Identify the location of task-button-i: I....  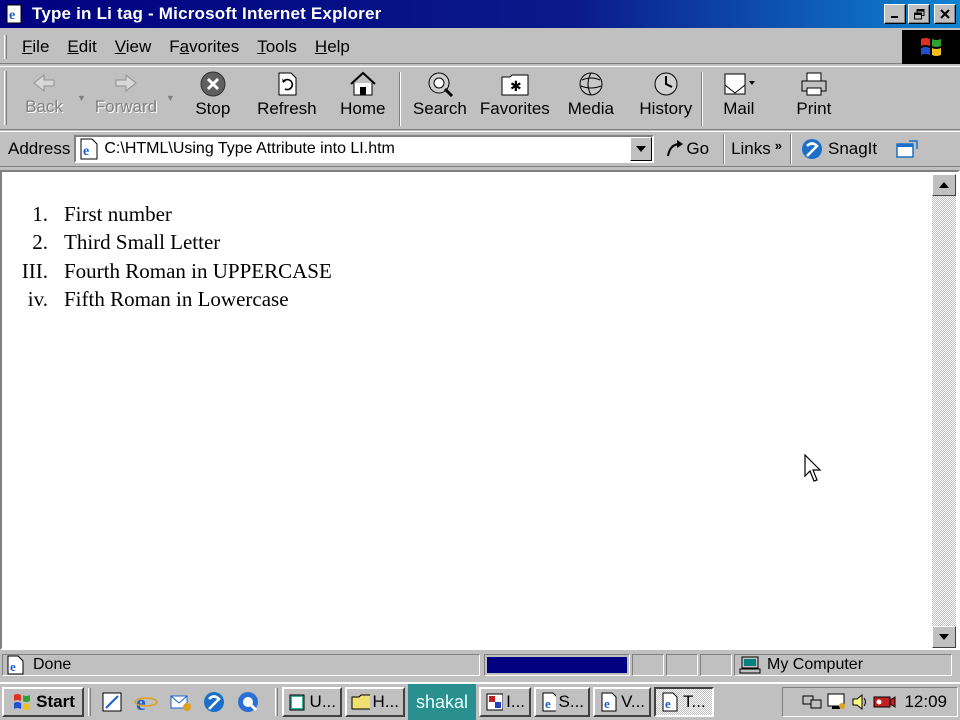
(505, 702).